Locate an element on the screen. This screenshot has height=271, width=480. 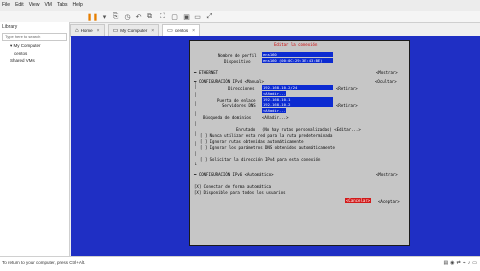
status-icons: ▤ ◉ ⇄ ⌁ ♪ ▭ is located at coordinates (460, 263).